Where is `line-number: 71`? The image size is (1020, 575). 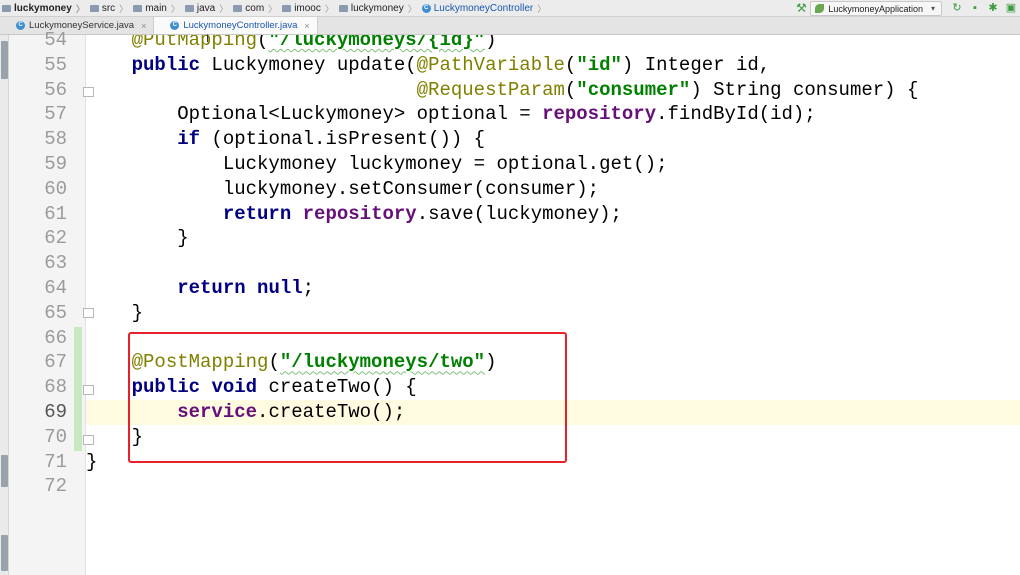
line-number: 71 is located at coordinates (55, 461).